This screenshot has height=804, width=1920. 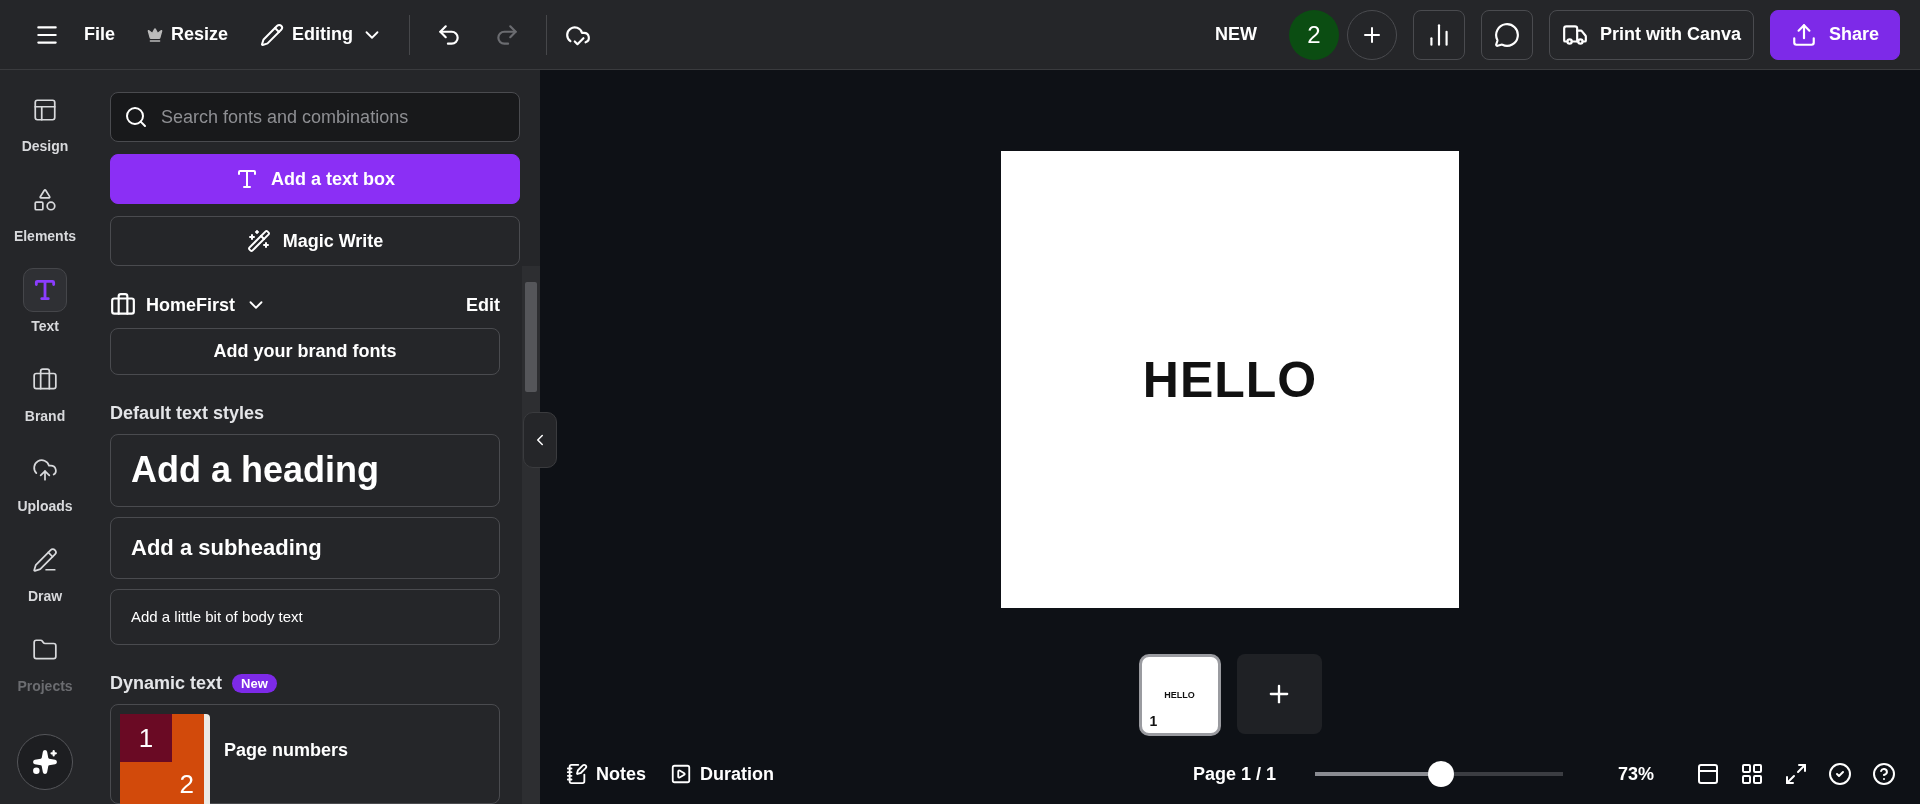 I want to click on add-brand-fonts-button: Add your brand fonts, so click(x=305, y=351).